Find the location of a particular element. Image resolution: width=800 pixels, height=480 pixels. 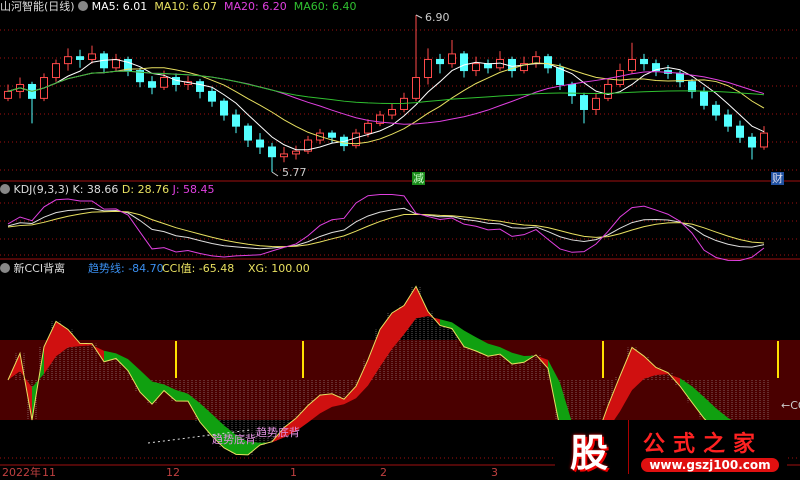

d-line is located at coordinates (386, 229).